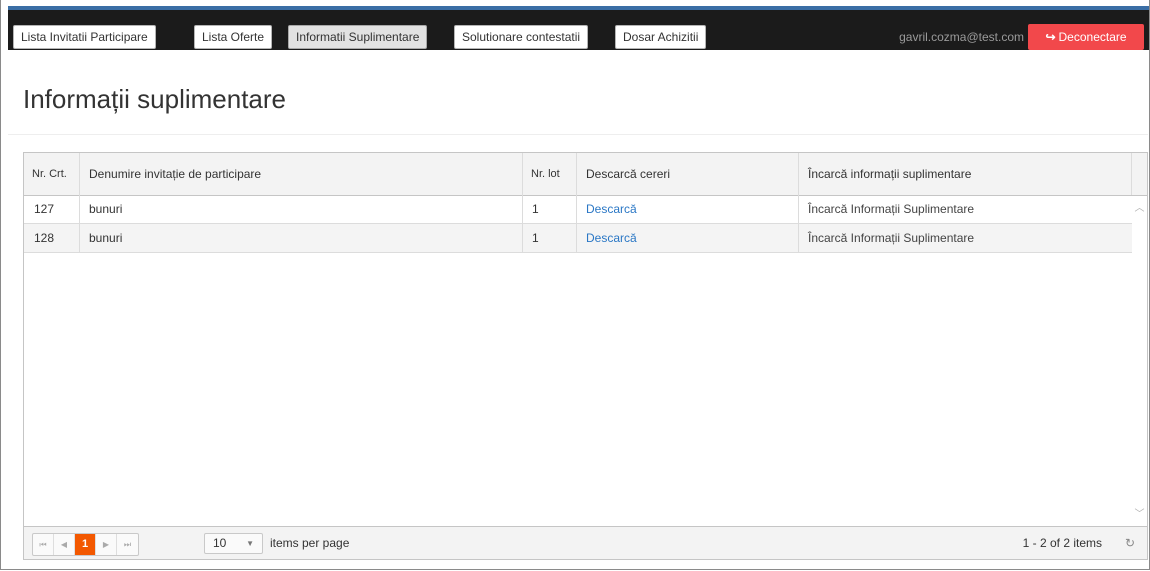  What do you see at coordinates (1139, 360) in the screenshot?
I see `vertical-scrollbar: ︿ ﹀` at bounding box center [1139, 360].